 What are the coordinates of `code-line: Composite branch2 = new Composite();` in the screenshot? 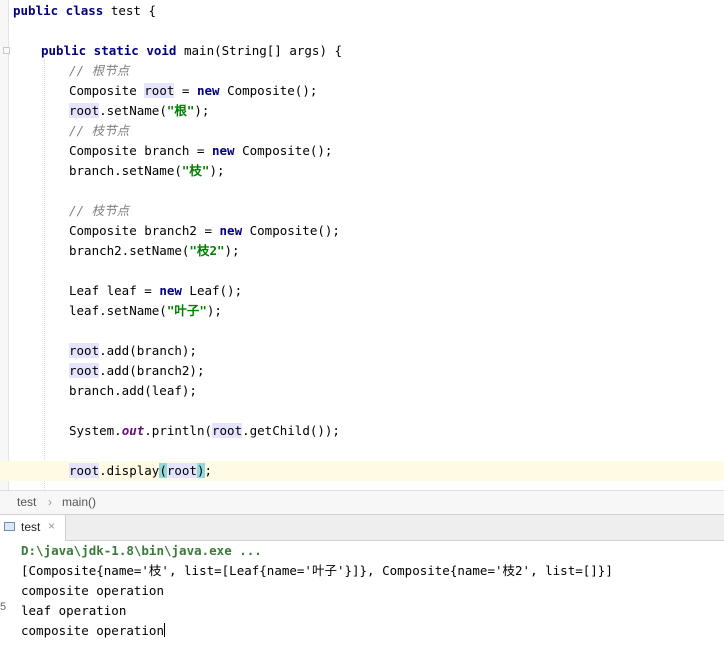 It's located at (362, 231).